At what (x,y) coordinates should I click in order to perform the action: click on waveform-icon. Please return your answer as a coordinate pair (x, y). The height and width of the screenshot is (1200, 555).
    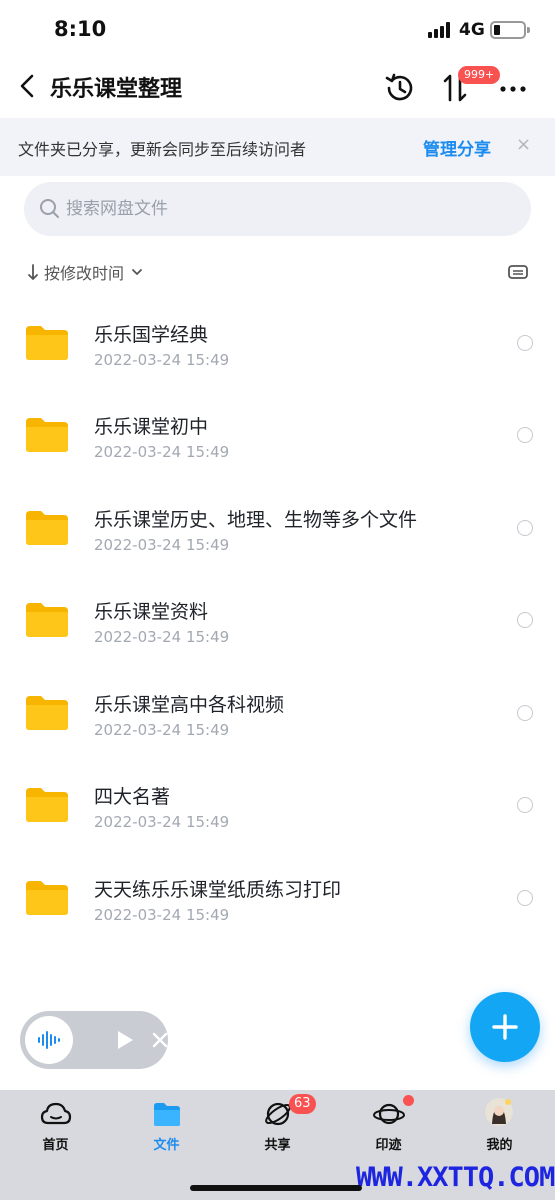
    Looking at the image, I should click on (49, 1040).